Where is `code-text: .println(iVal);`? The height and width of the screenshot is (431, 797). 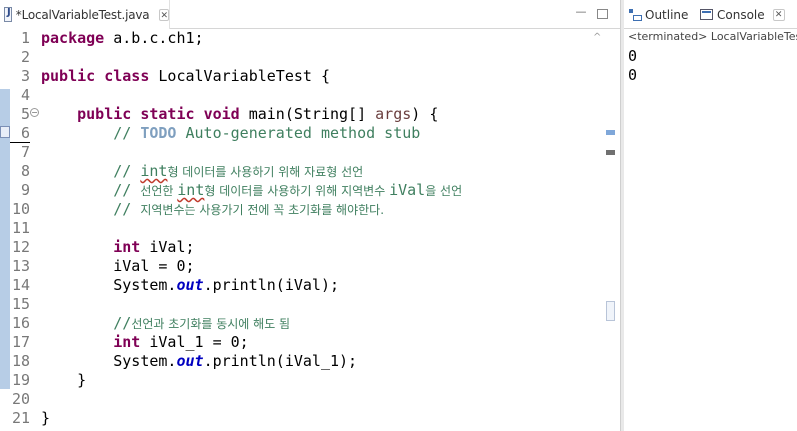
code-text: .println(iVal); is located at coordinates (271, 285).